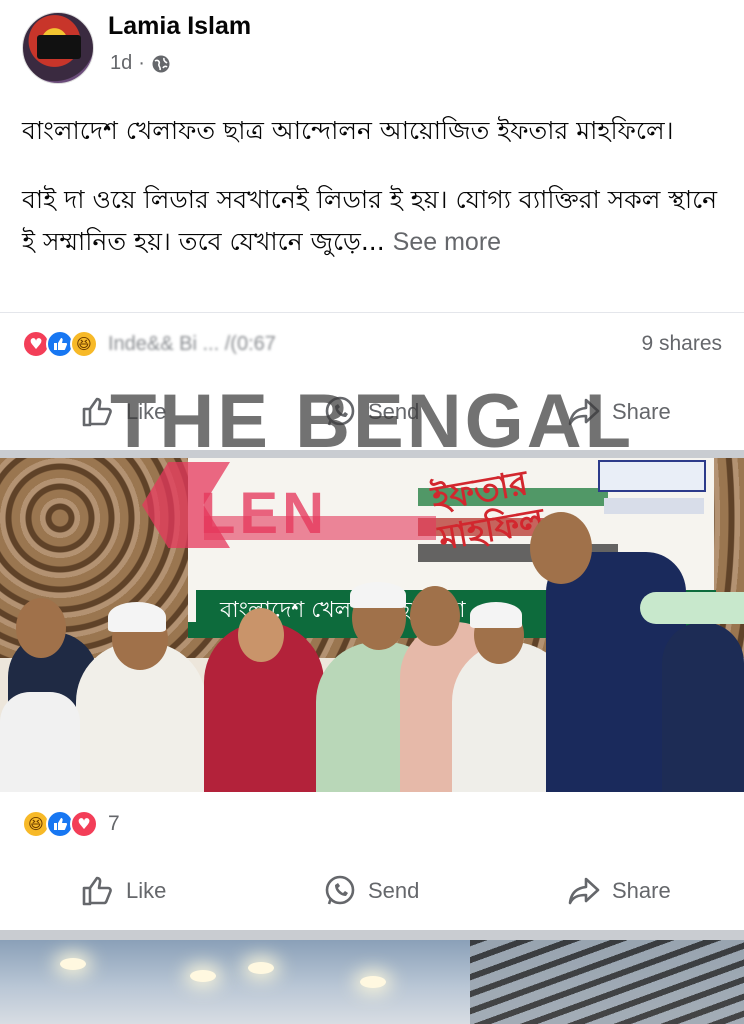 This screenshot has width=744, height=1024. What do you see at coordinates (394, 890) in the screenshot?
I see `send-label: Send` at bounding box center [394, 890].